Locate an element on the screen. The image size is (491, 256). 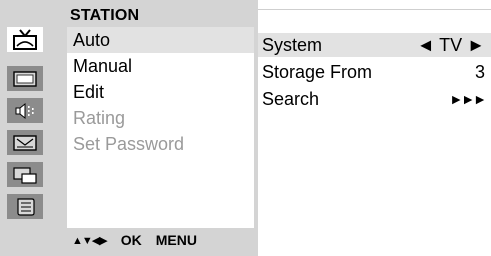
system-row: System ◄ TV ► is located at coordinates (374, 45).